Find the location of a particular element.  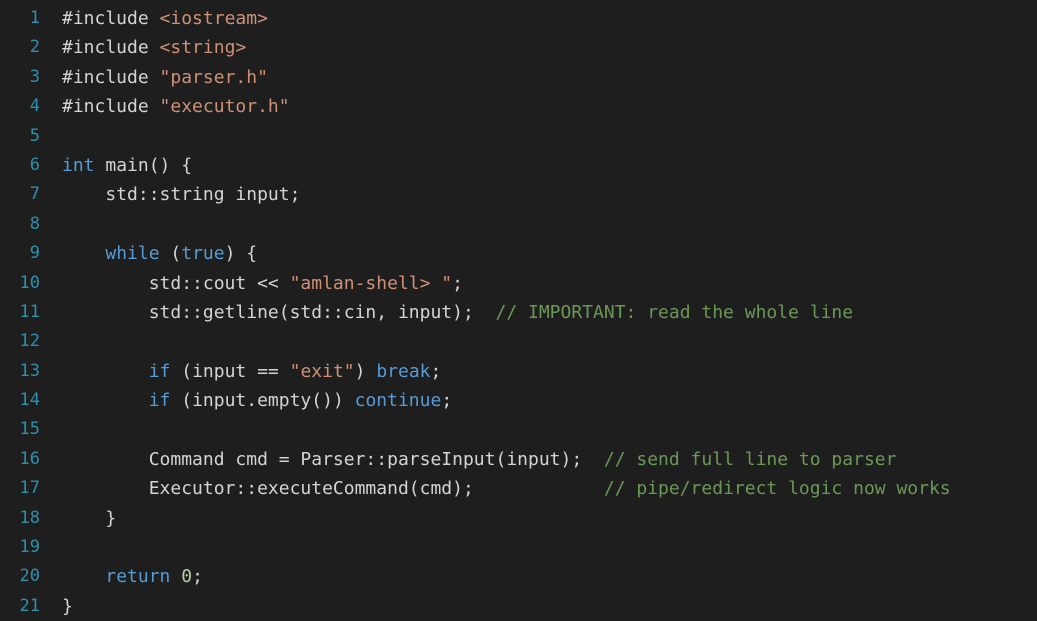

code-line: 21} is located at coordinates (518, 606).